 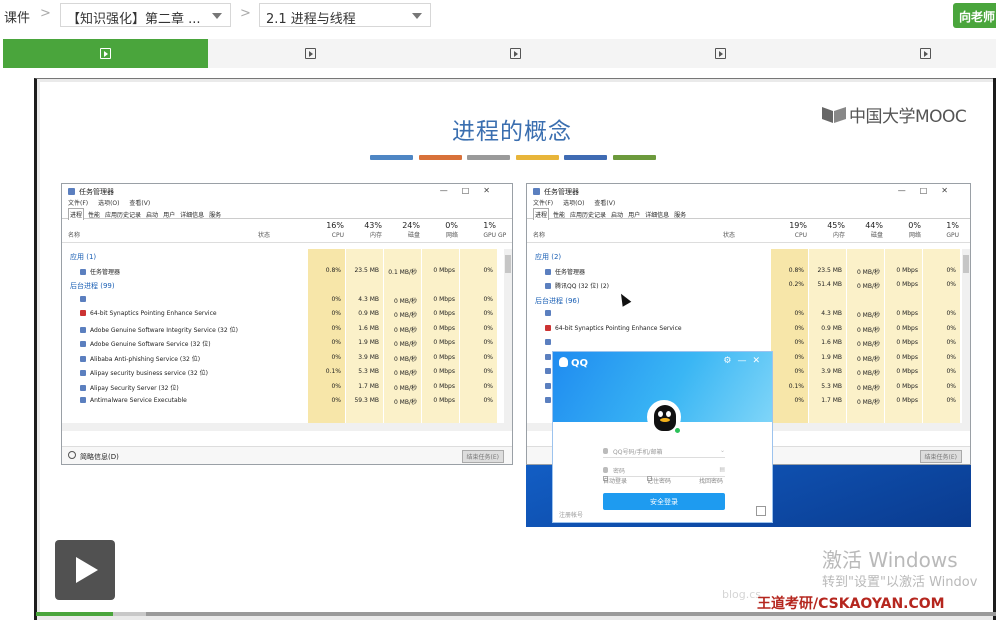 What do you see at coordinates (900, 582) in the screenshot?
I see `activate-windows-hint: 转到"设置"以激活 Windov` at bounding box center [900, 582].